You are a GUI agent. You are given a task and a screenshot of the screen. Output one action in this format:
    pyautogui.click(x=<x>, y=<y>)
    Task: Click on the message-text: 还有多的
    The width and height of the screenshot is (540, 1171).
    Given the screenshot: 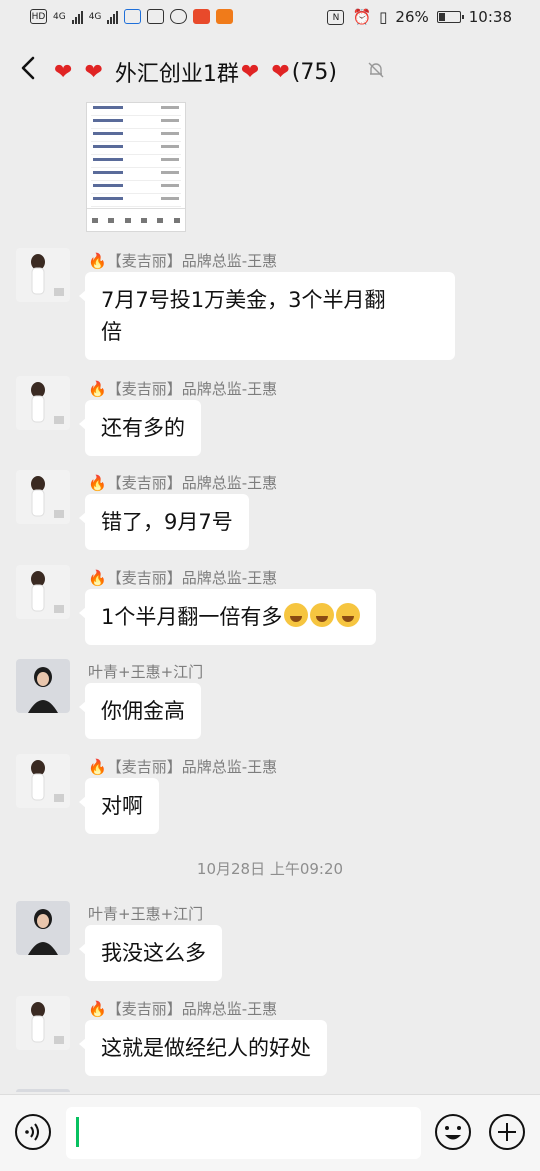 What is the action you would take?
    pyautogui.click(x=143, y=428)
    